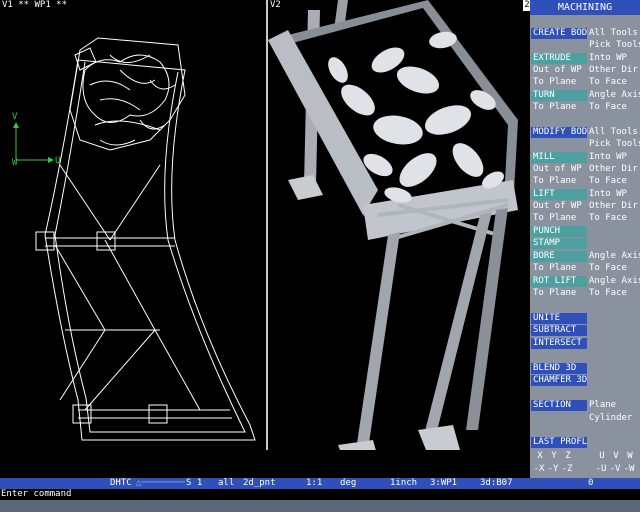  Describe the element at coordinates (559, 194) in the screenshot. I see `lift-button: LIFT` at that location.